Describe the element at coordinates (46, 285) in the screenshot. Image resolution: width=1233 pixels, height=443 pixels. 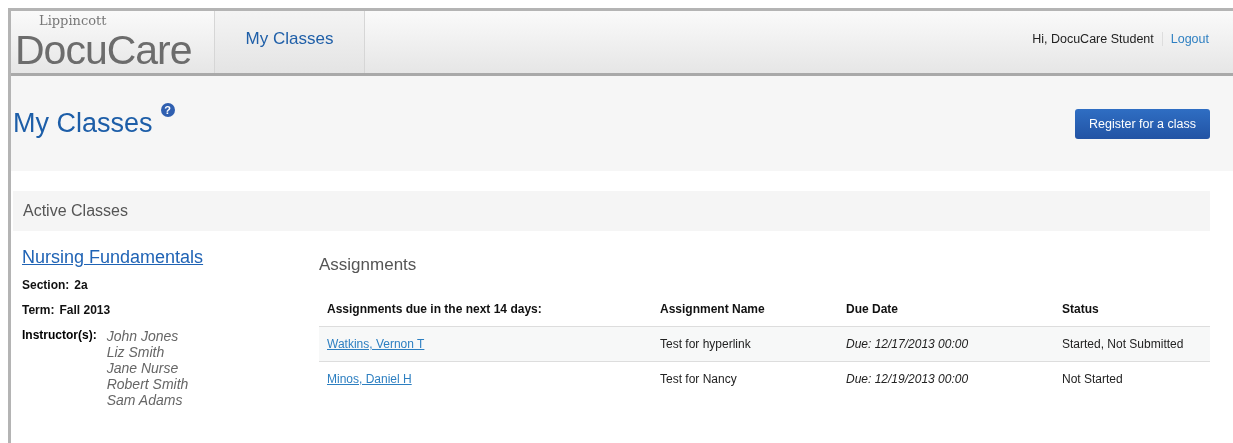
I see `section-label: Section:` at that location.